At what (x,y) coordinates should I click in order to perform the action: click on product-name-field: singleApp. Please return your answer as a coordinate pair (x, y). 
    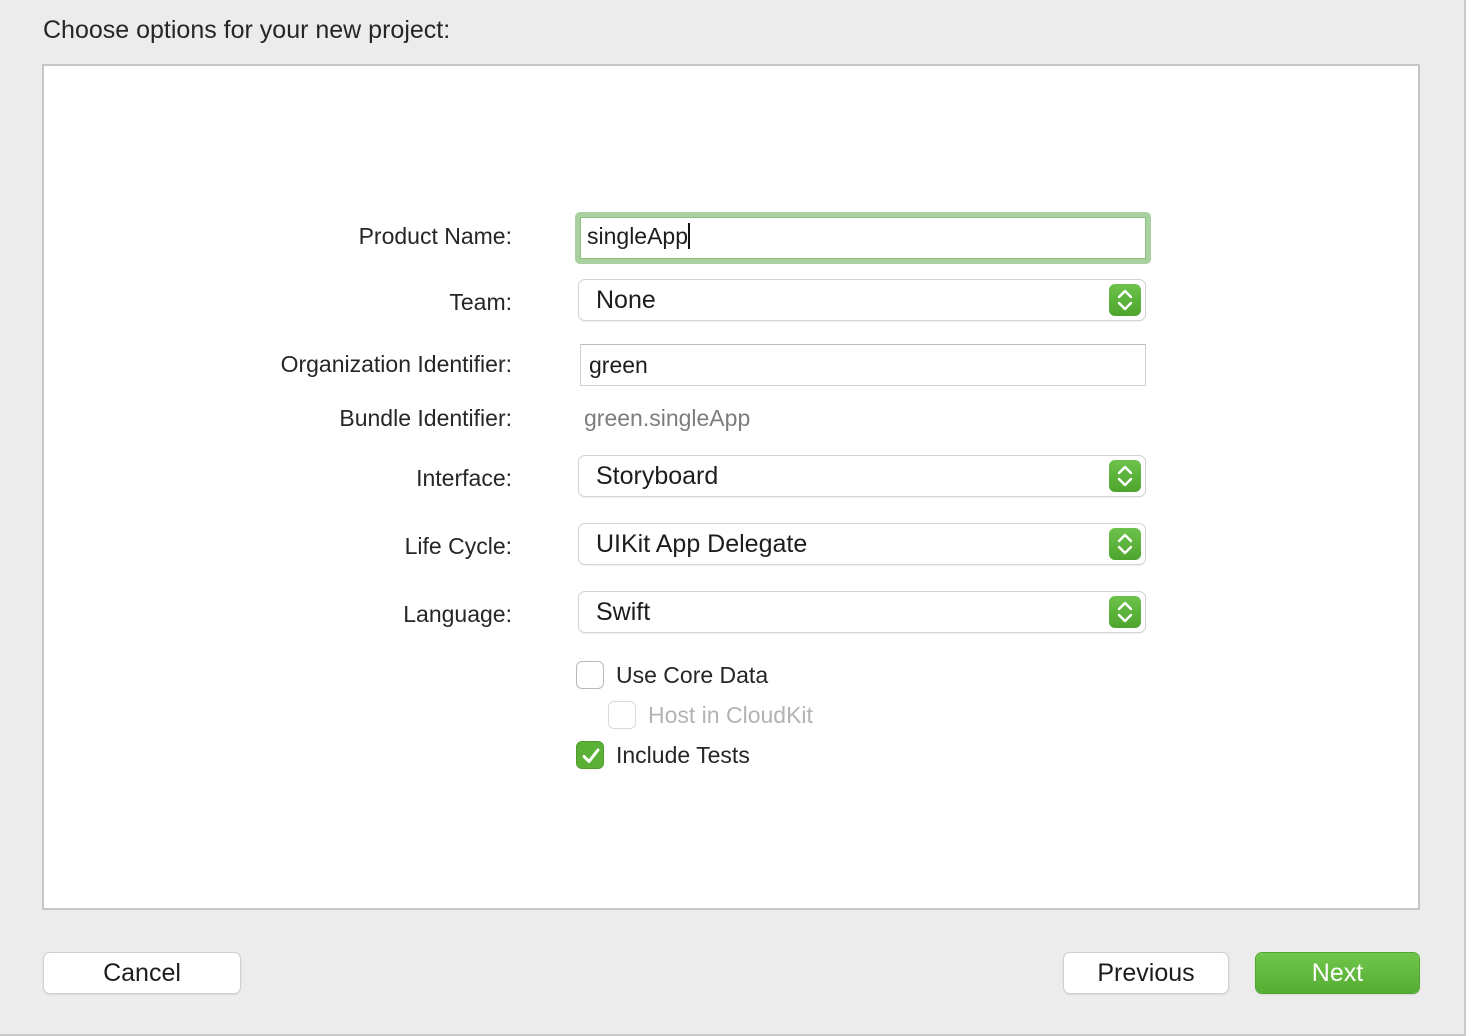
    Looking at the image, I should click on (863, 238).